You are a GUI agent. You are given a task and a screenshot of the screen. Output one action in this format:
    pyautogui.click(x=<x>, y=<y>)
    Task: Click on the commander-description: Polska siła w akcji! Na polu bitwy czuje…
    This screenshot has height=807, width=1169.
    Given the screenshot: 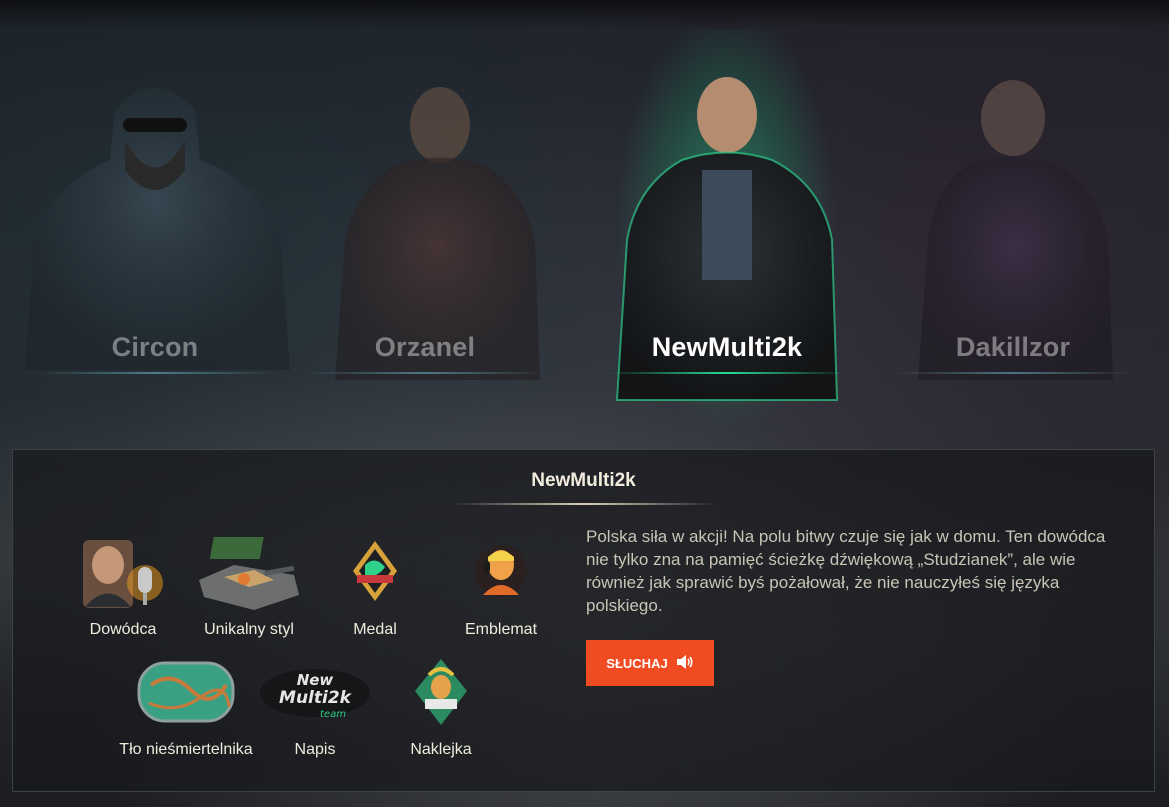 What is the action you would take?
    pyautogui.click(x=846, y=571)
    